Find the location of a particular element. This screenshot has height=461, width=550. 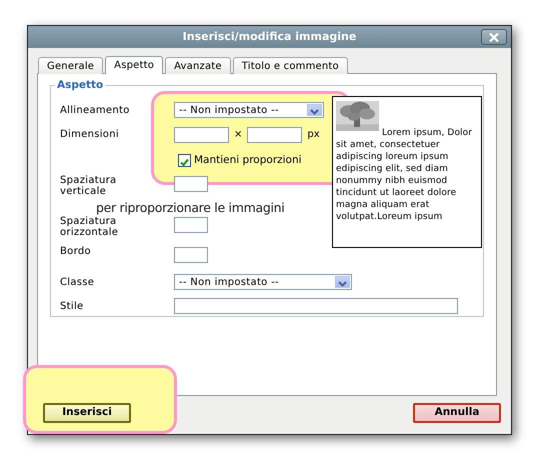

field-label: Spaziatura orizzontale is located at coordinates (90, 227).